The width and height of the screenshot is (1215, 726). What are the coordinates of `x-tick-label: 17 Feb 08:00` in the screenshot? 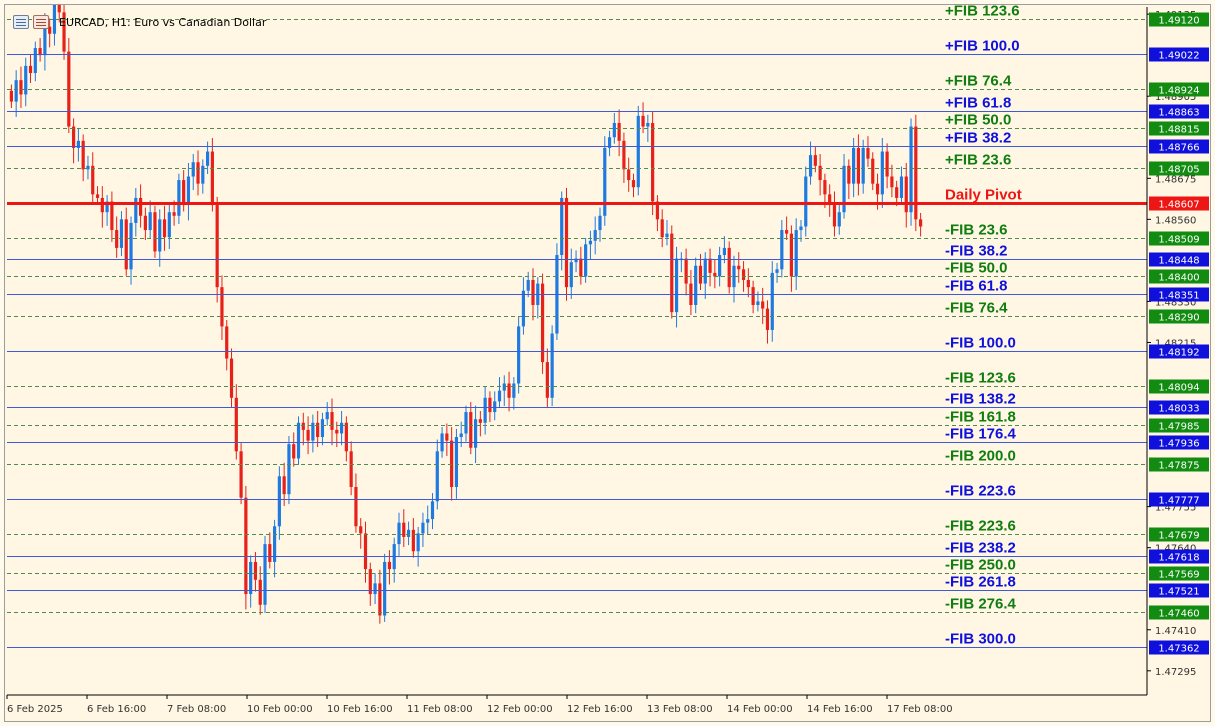 It's located at (920, 709).